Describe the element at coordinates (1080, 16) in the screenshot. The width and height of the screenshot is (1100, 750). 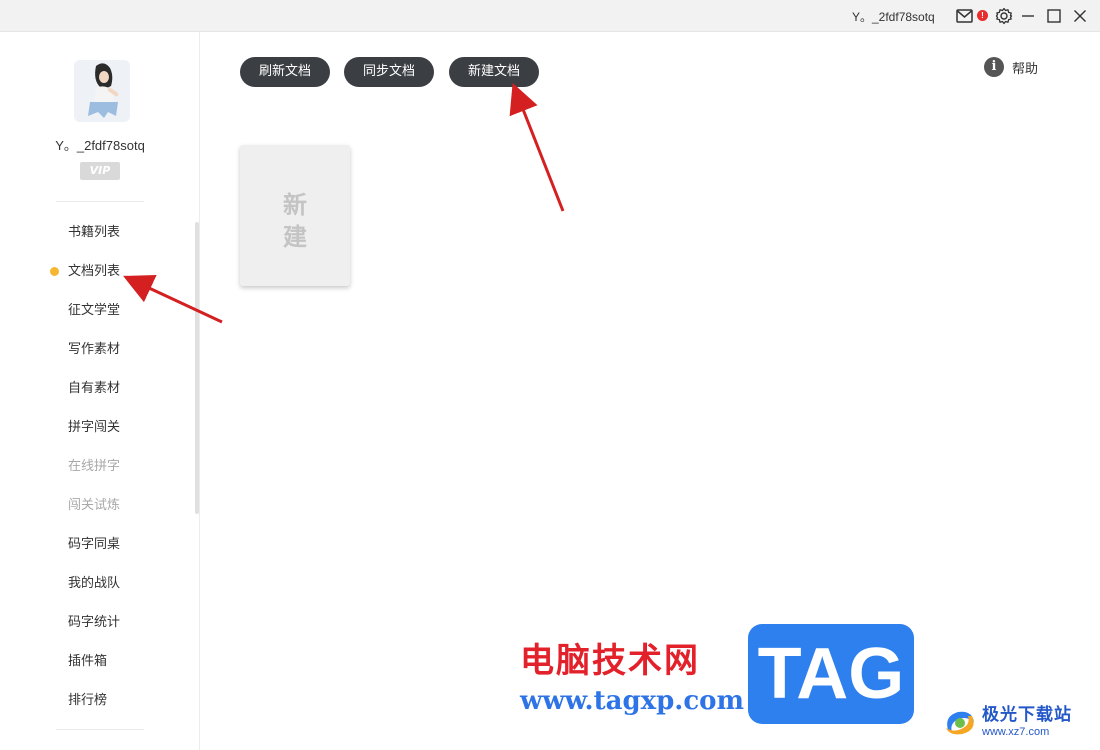
I see `close-icon` at that location.